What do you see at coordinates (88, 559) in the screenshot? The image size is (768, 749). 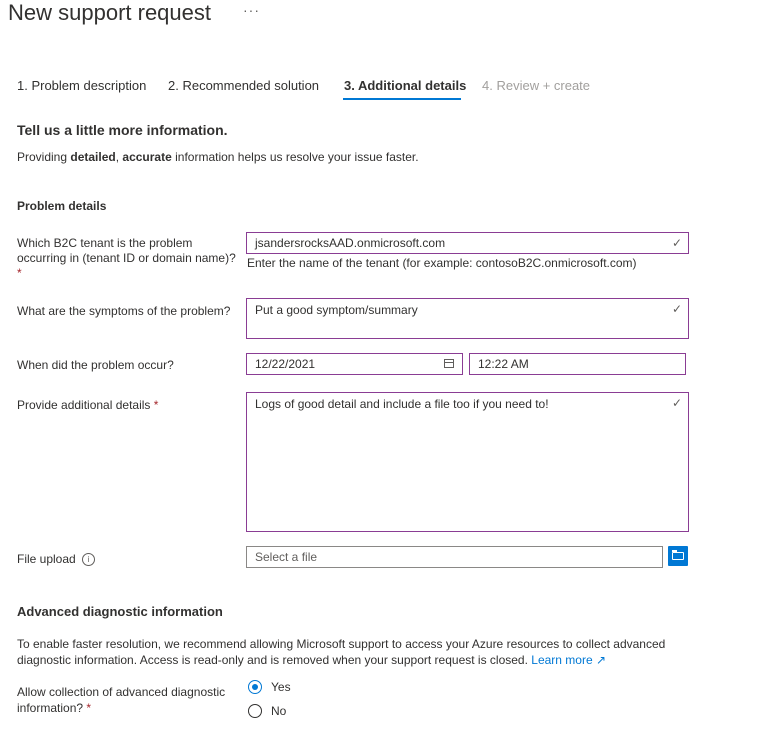 I see `info-icon: i` at bounding box center [88, 559].